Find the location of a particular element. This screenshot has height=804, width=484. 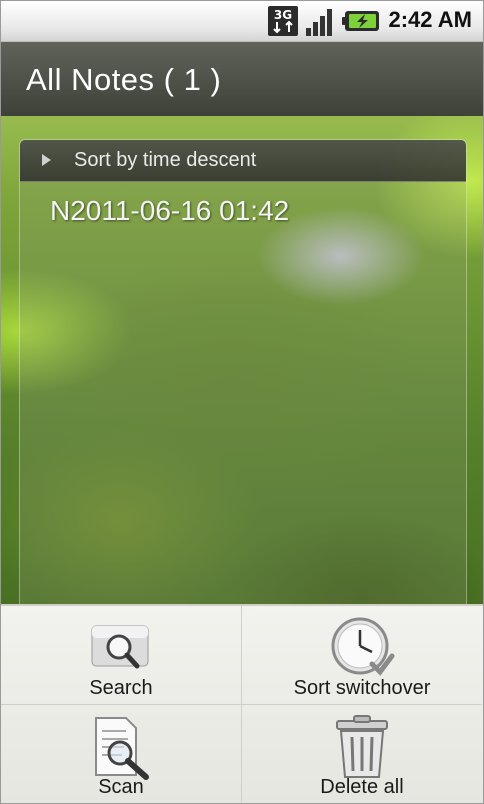

sort-bar: Sort by time descent is located at coordinates (243, 161).